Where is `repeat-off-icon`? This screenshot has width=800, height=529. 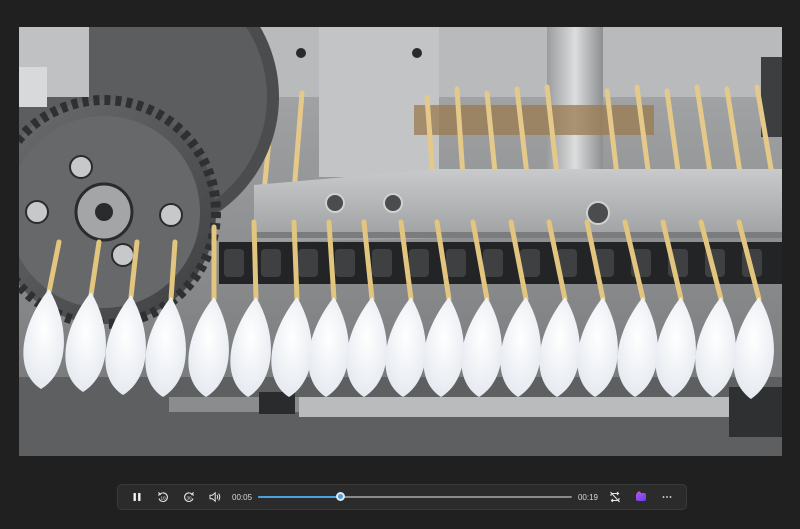 repeat-off-icon is located at coordinates (615, 497).